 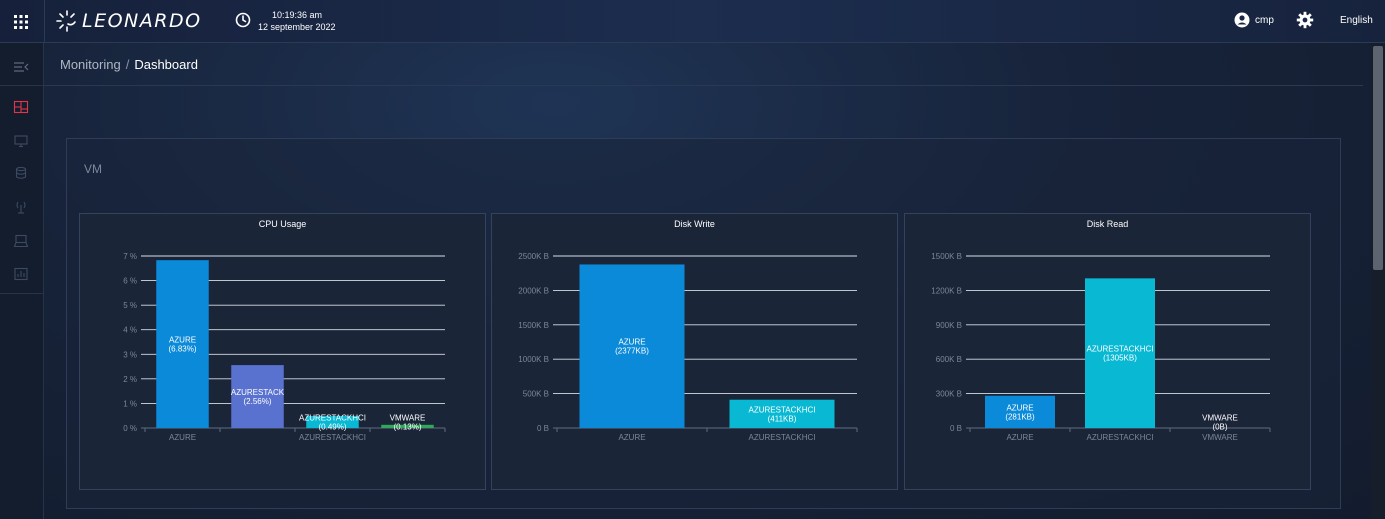 What do you see at coordinates (1378, 158) in the screenshot?
I see `scrollbar-thumb` at bounding box center [1378, 158].